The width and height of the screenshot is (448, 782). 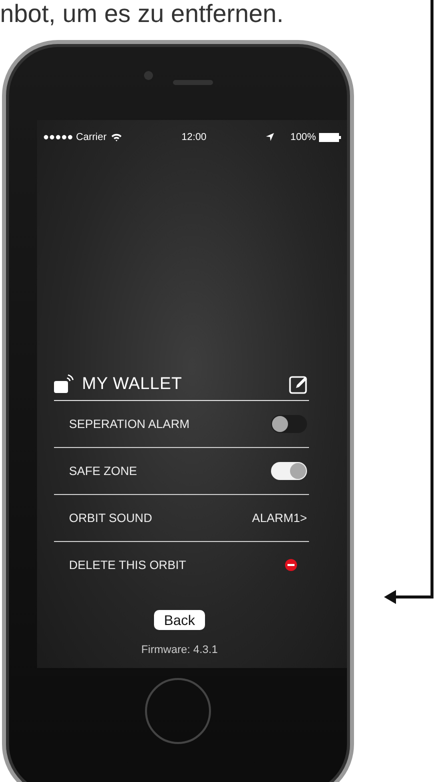 What do you see at coordinates (330, 137) in the screenshot?
I see `battery-icon` at bounding box center [330, 137].